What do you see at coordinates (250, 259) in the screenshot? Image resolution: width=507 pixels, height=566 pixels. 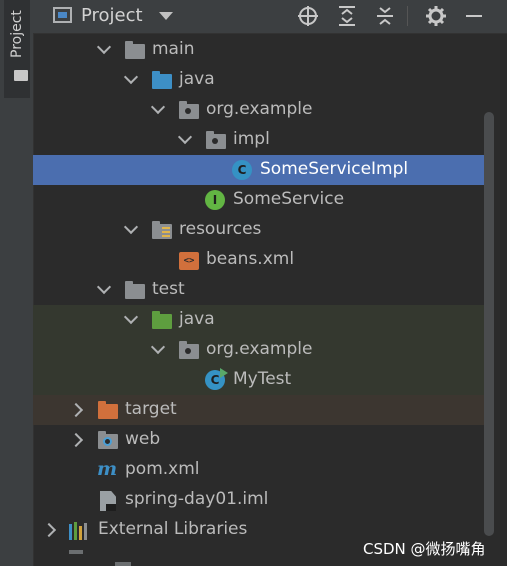 I see `tree-item-label: beans.xml` at bounding box center [250, 259].